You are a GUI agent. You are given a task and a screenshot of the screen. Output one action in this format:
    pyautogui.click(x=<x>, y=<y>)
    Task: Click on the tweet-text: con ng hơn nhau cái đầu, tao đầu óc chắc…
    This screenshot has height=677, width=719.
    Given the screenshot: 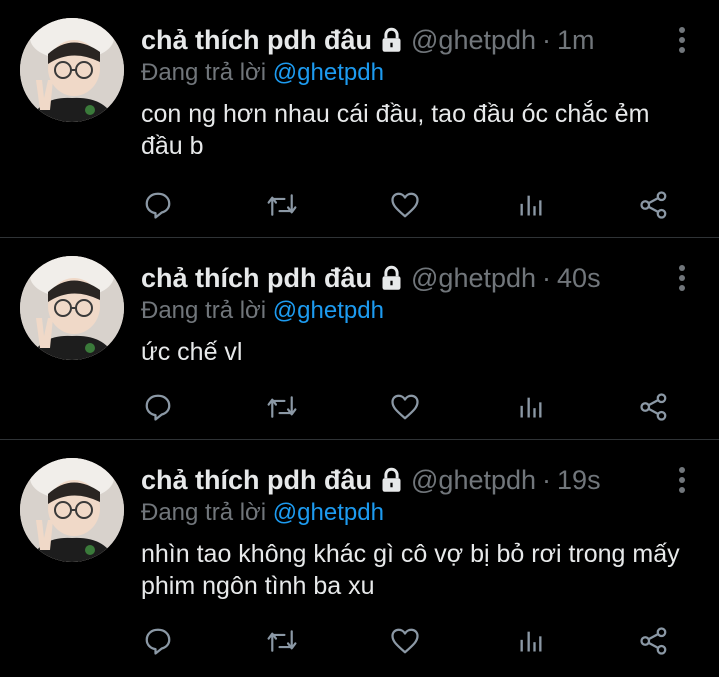 What is the action you would take?
    pyautogui.click(x=395, y=130)
    